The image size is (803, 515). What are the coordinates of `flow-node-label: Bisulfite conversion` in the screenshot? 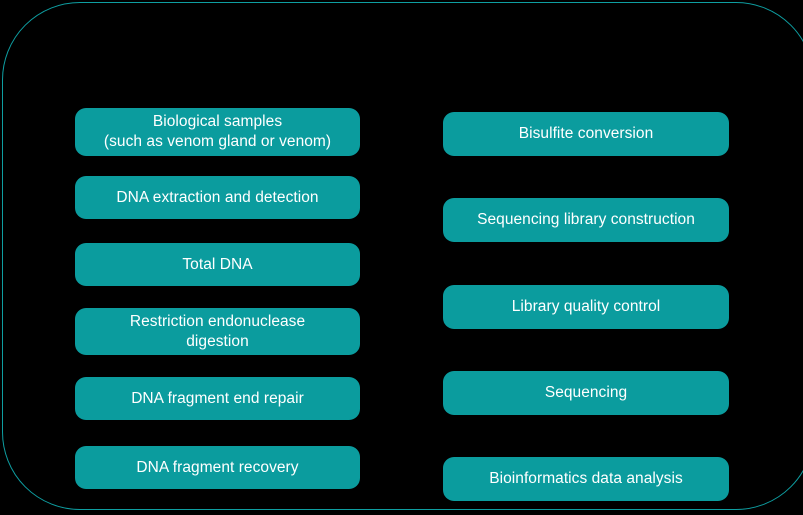 It's located at (586, 134).